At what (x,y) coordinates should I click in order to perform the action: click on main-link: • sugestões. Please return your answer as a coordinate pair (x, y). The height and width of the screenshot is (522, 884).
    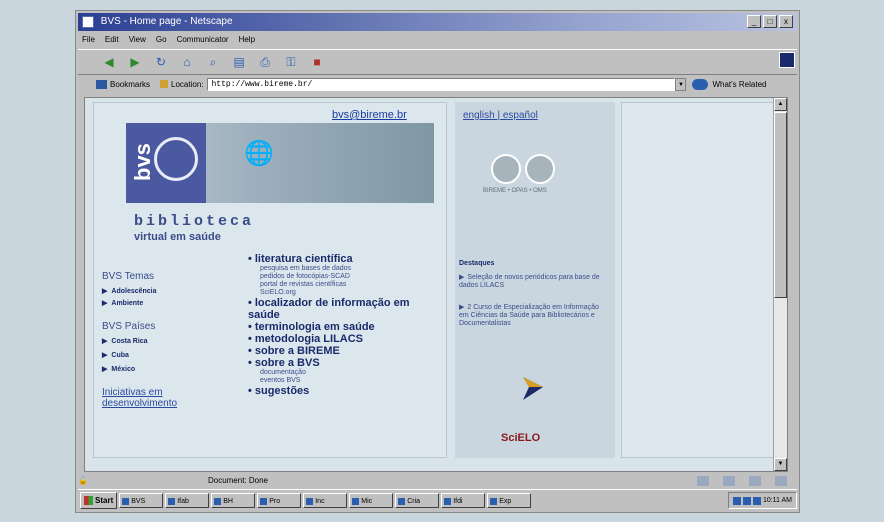
    Looking at the image, I should click on (346, 391).